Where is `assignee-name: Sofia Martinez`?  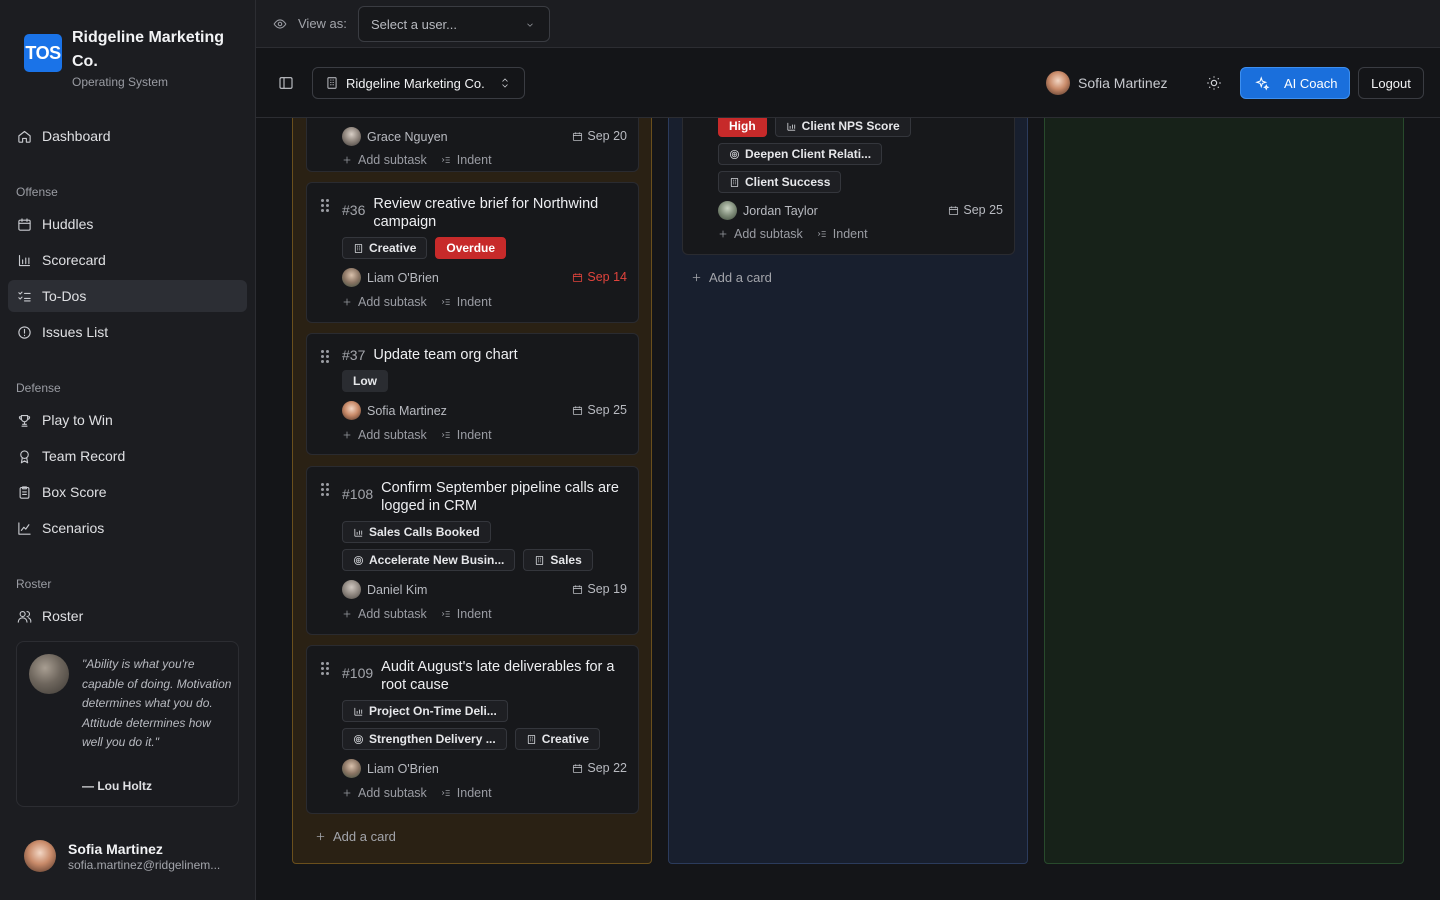
assignee-name: Sofia Martinez is located at coordinates (407, 410).